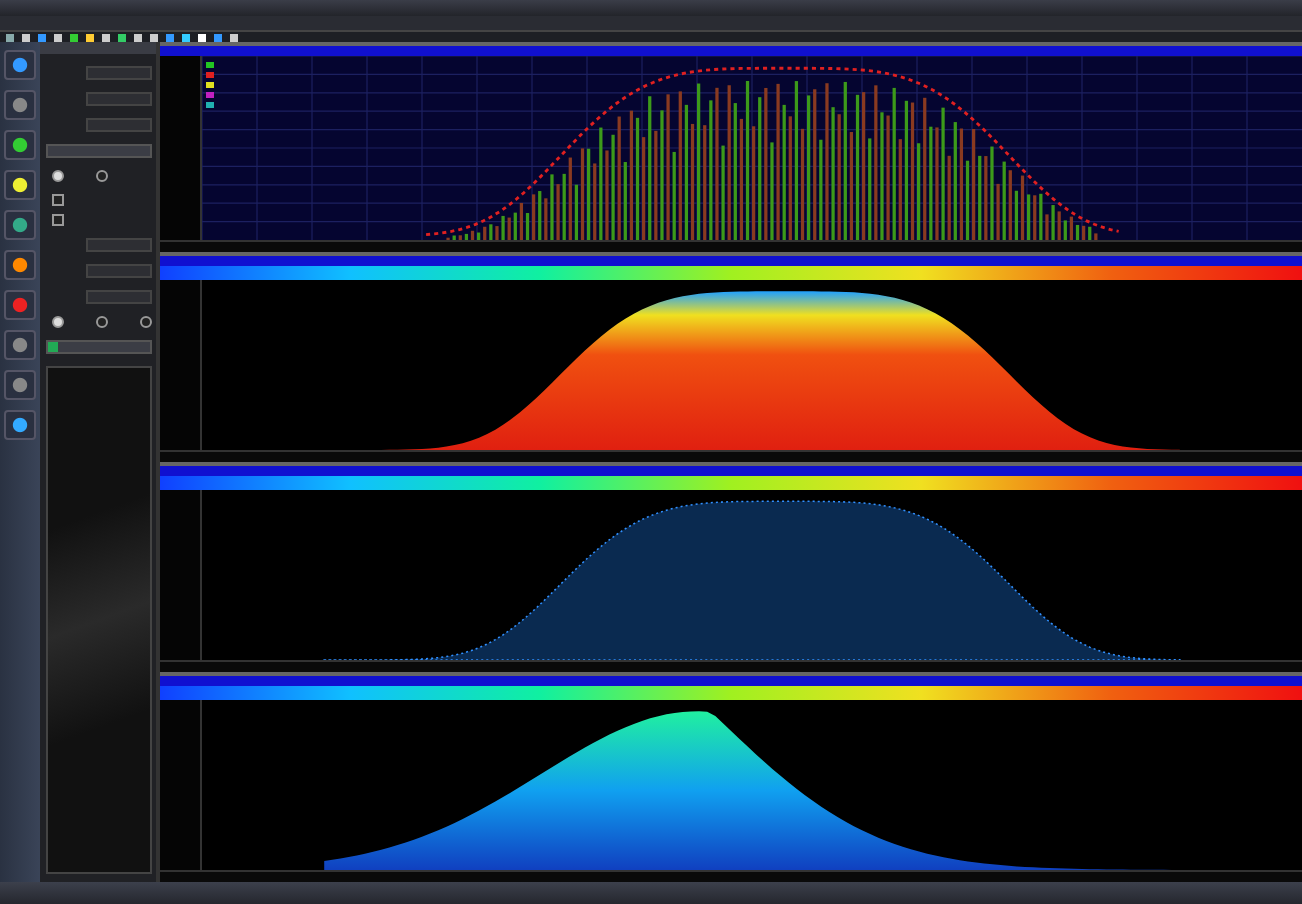 The image size is (1302, 904). I want to click on panel-button, so click(99, 347).